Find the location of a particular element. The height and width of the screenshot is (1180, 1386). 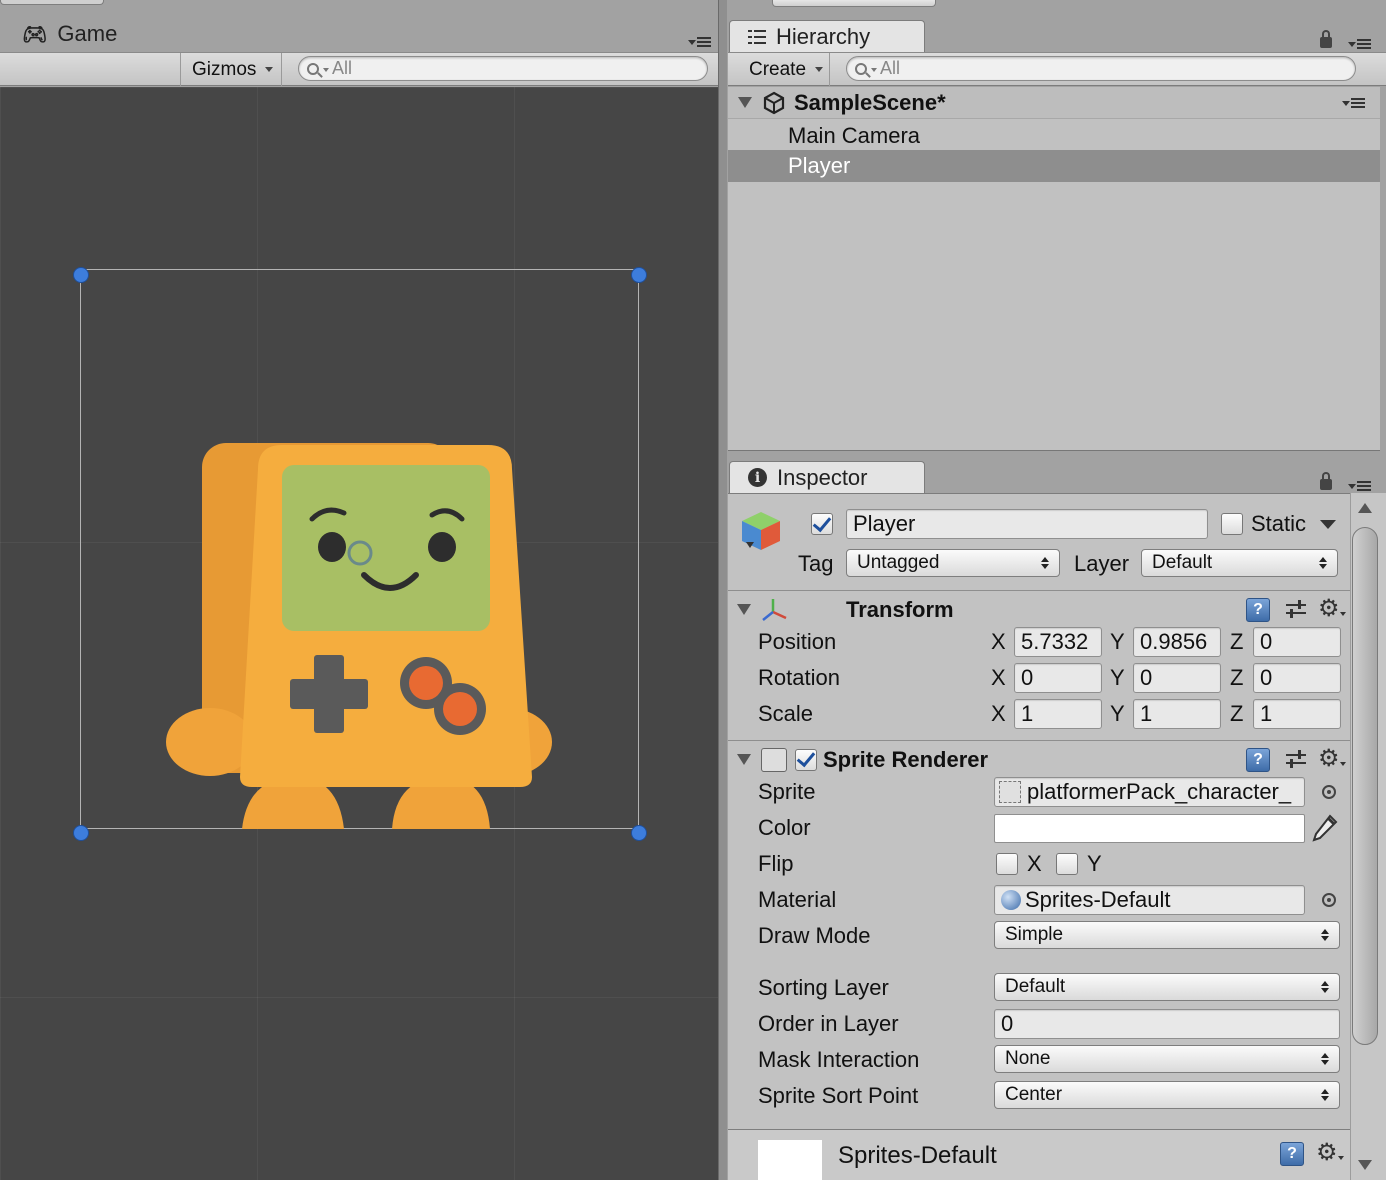

scale-z-field: 1 is located at coordinates (1297, 714).